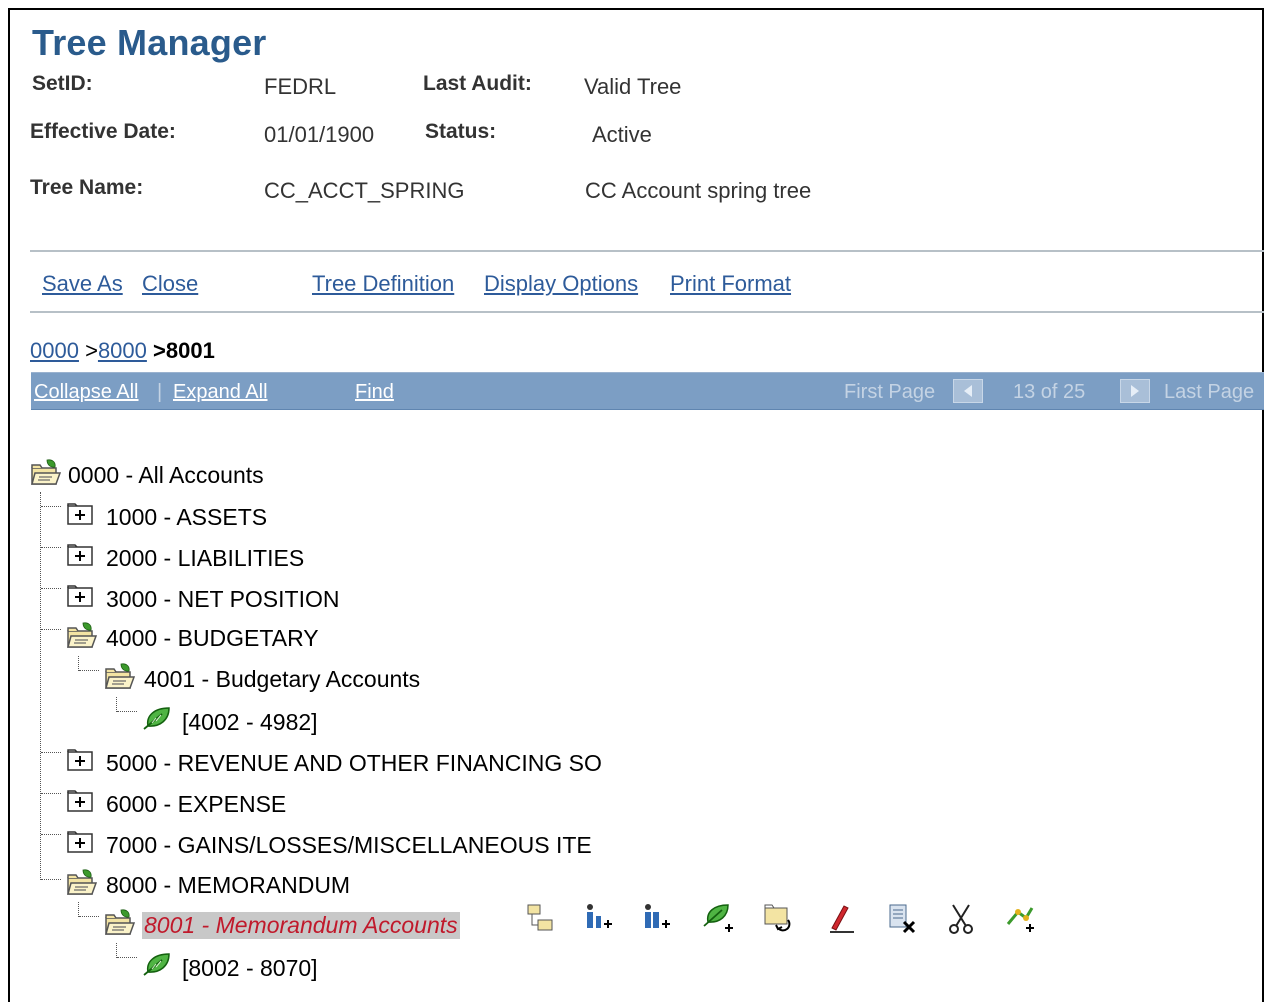 This screenshot has height=1002, width=1266. What do you see at coordinates (779, 919) in the screenshot?
I see `move-node-icon` at bounding box center [779, 919].